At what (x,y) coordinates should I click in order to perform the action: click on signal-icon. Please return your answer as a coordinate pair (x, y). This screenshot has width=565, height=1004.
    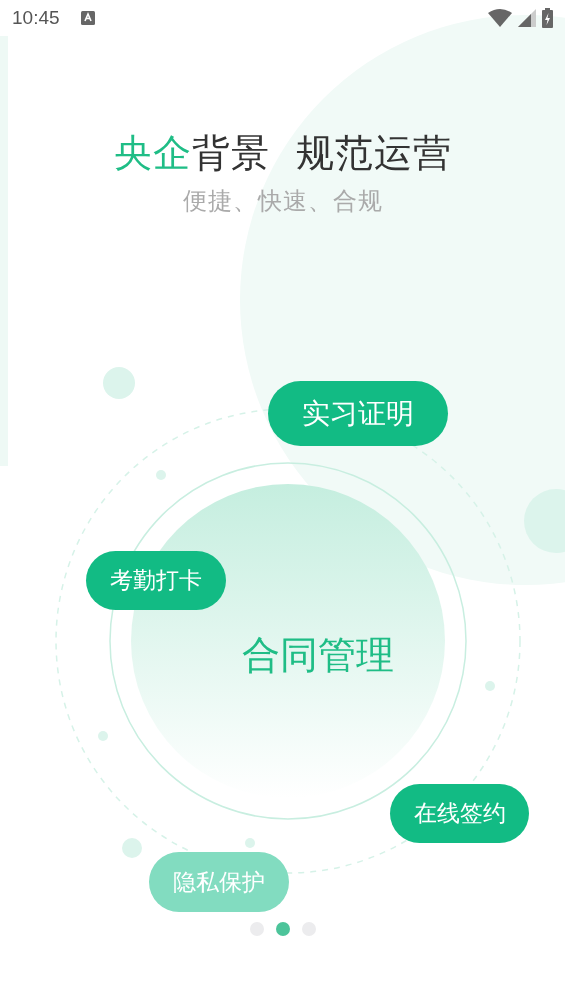
    Looking at the image, I should click on (527, 18).